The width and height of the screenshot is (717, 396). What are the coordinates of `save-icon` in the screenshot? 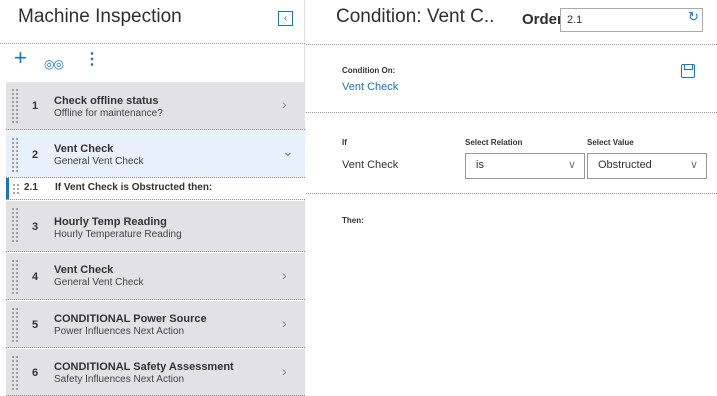 It's located at (688, 71).